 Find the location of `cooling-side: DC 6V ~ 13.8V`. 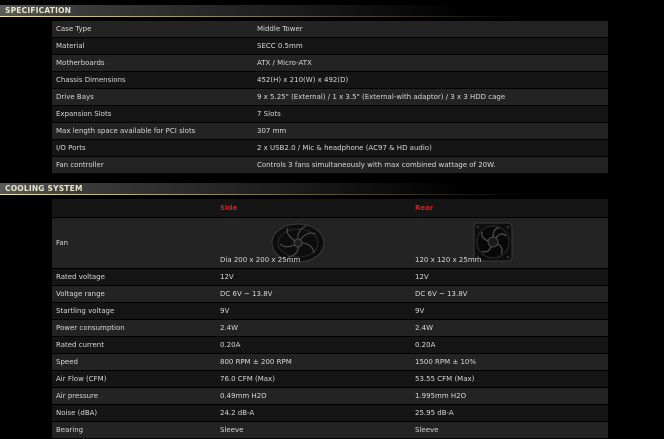

cooling-side: DC 6V ~ 13.8V is located at coordinates (313, 294).